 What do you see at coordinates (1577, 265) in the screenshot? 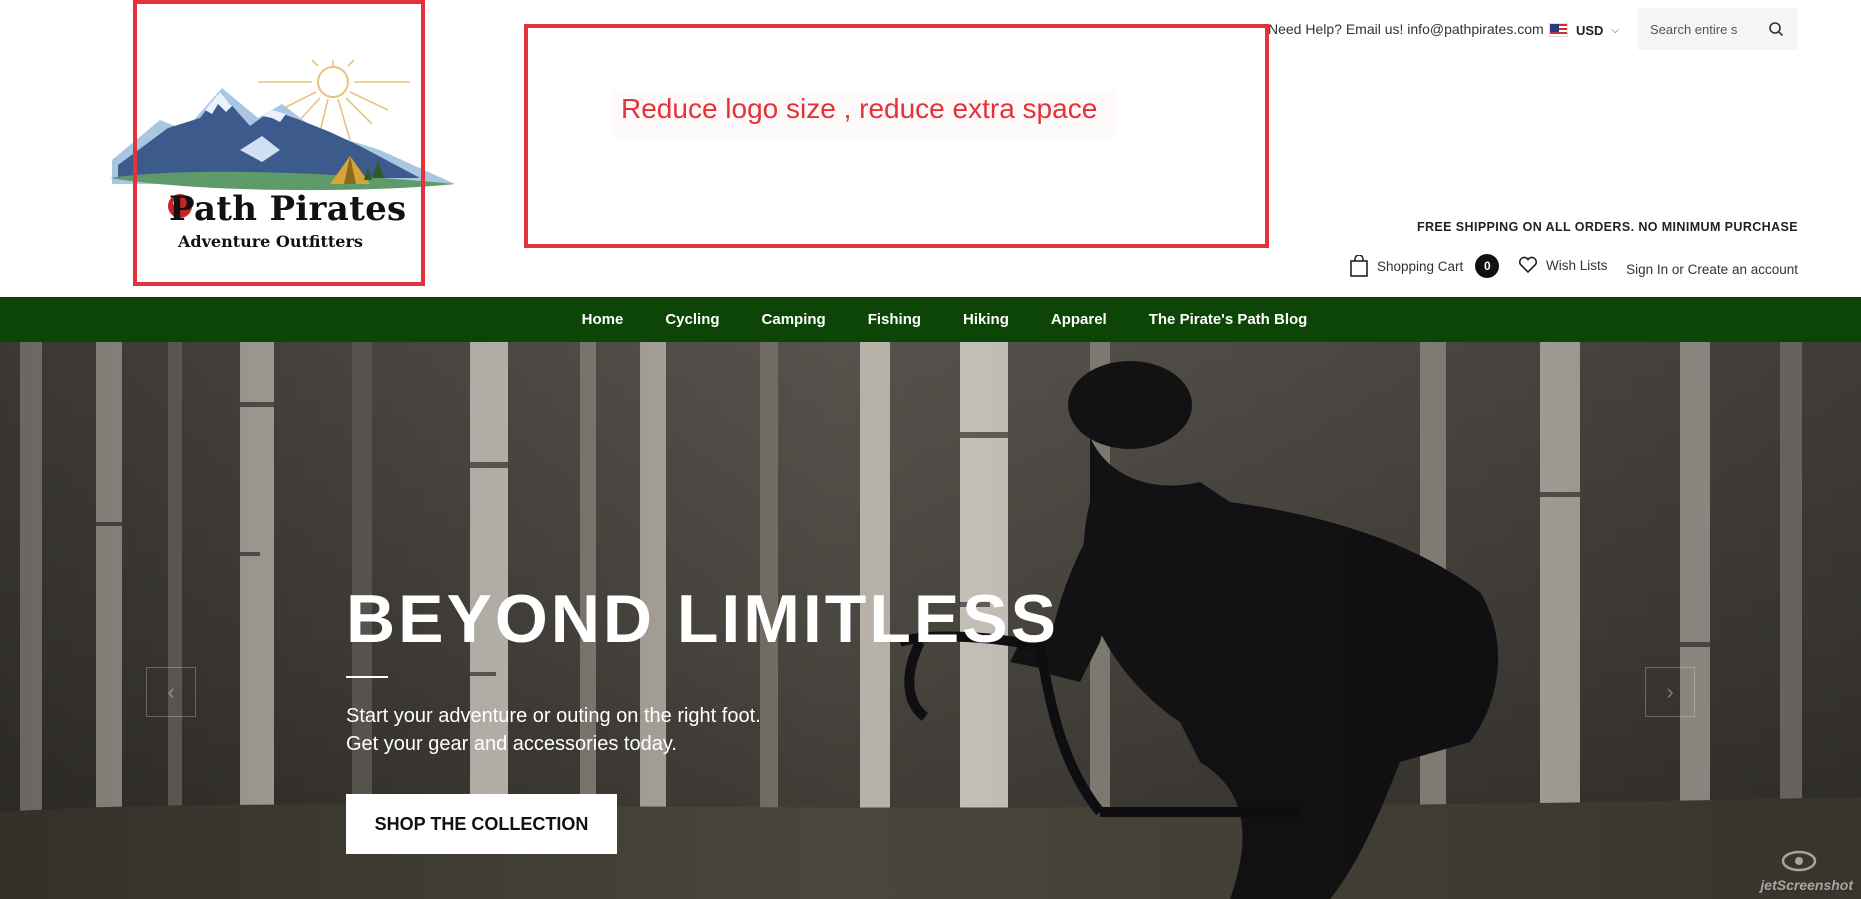
I see `wish-lists-label: Wish Lists` at bounding box center [1577, 265].